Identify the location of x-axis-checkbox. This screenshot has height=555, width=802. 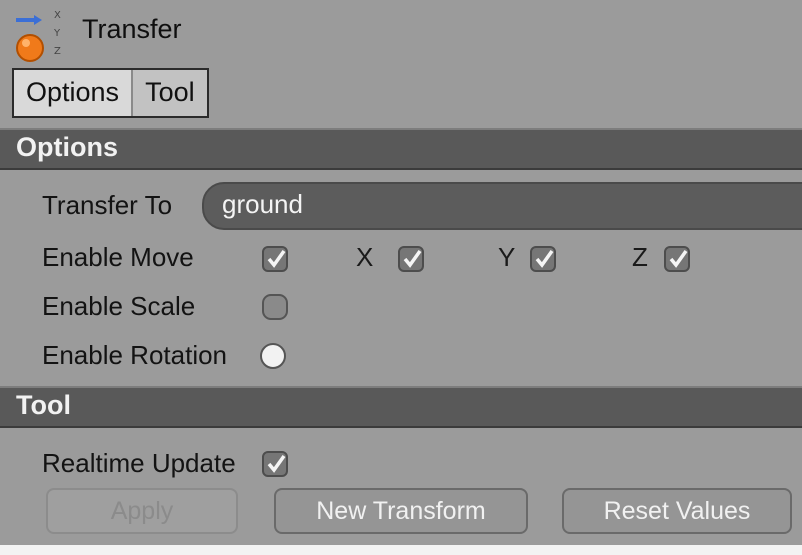
(411, 259).